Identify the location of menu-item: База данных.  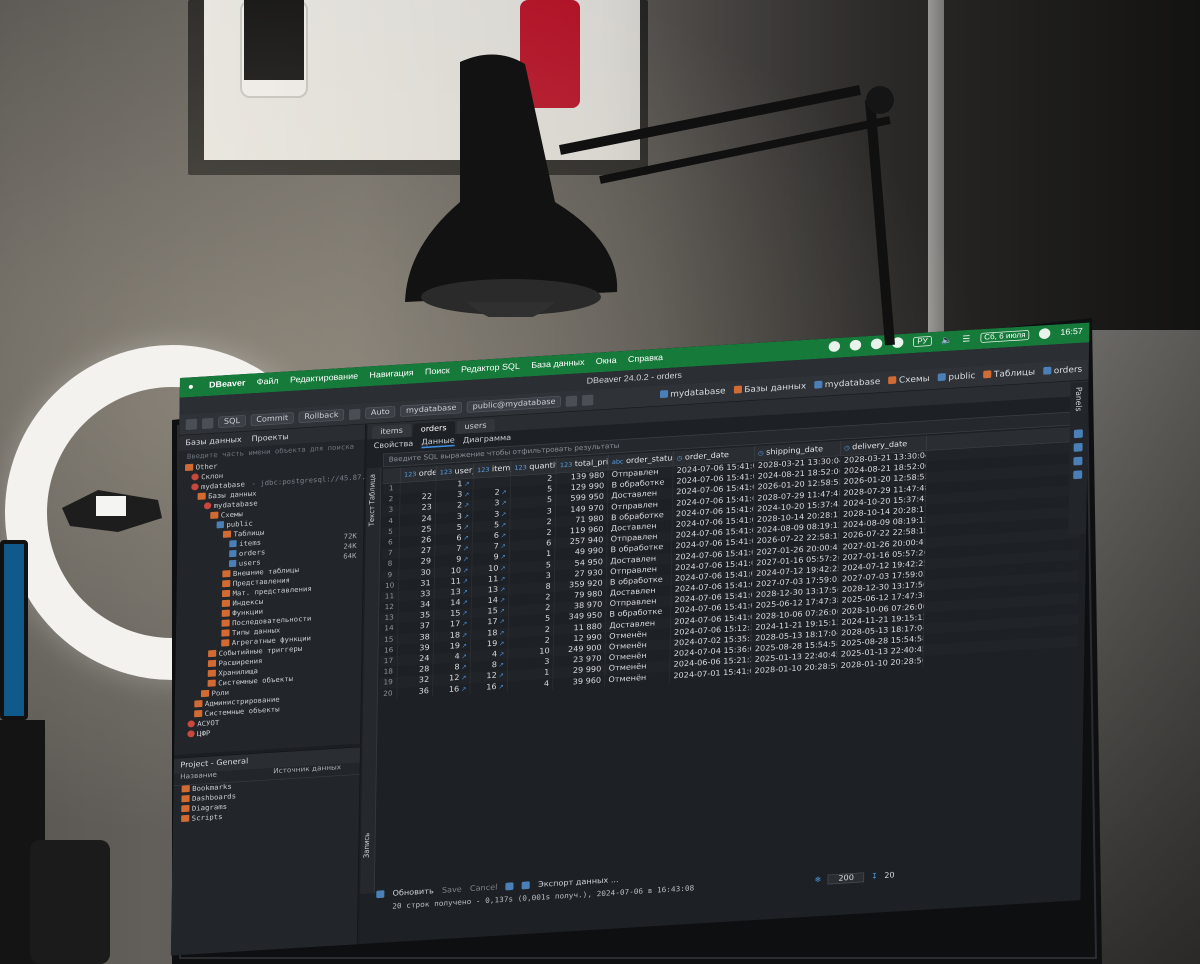
(557, 364).